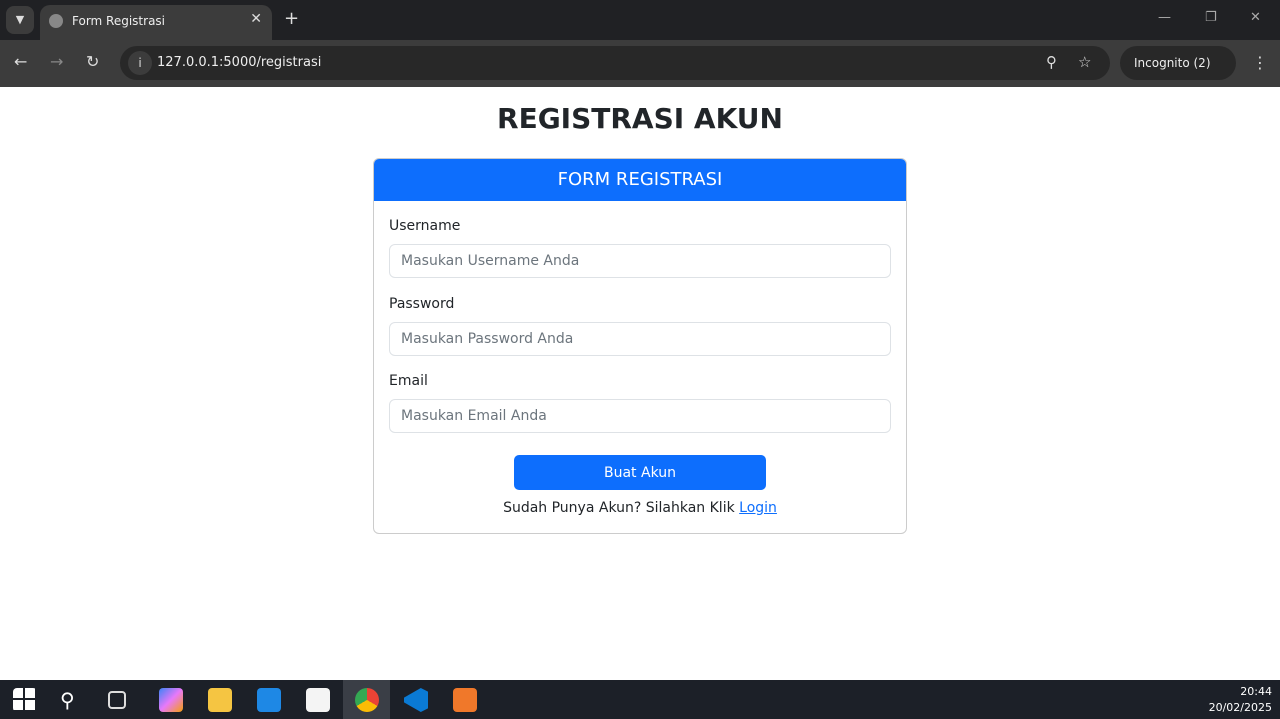 The height and width of the screenshot is (719, 1280). I want to click on tab-form-registrasi: Form Registrasi ✕, so click(156, 22).